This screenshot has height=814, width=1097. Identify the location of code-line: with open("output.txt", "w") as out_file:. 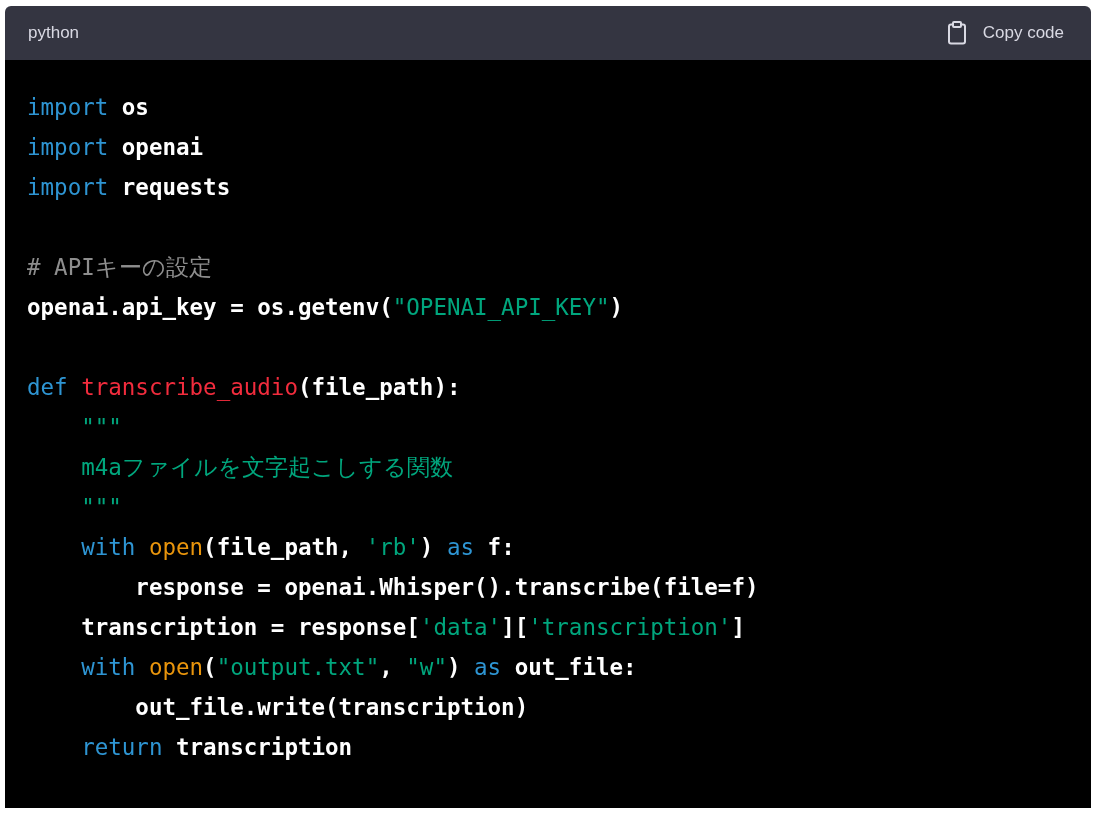
(358, 667).